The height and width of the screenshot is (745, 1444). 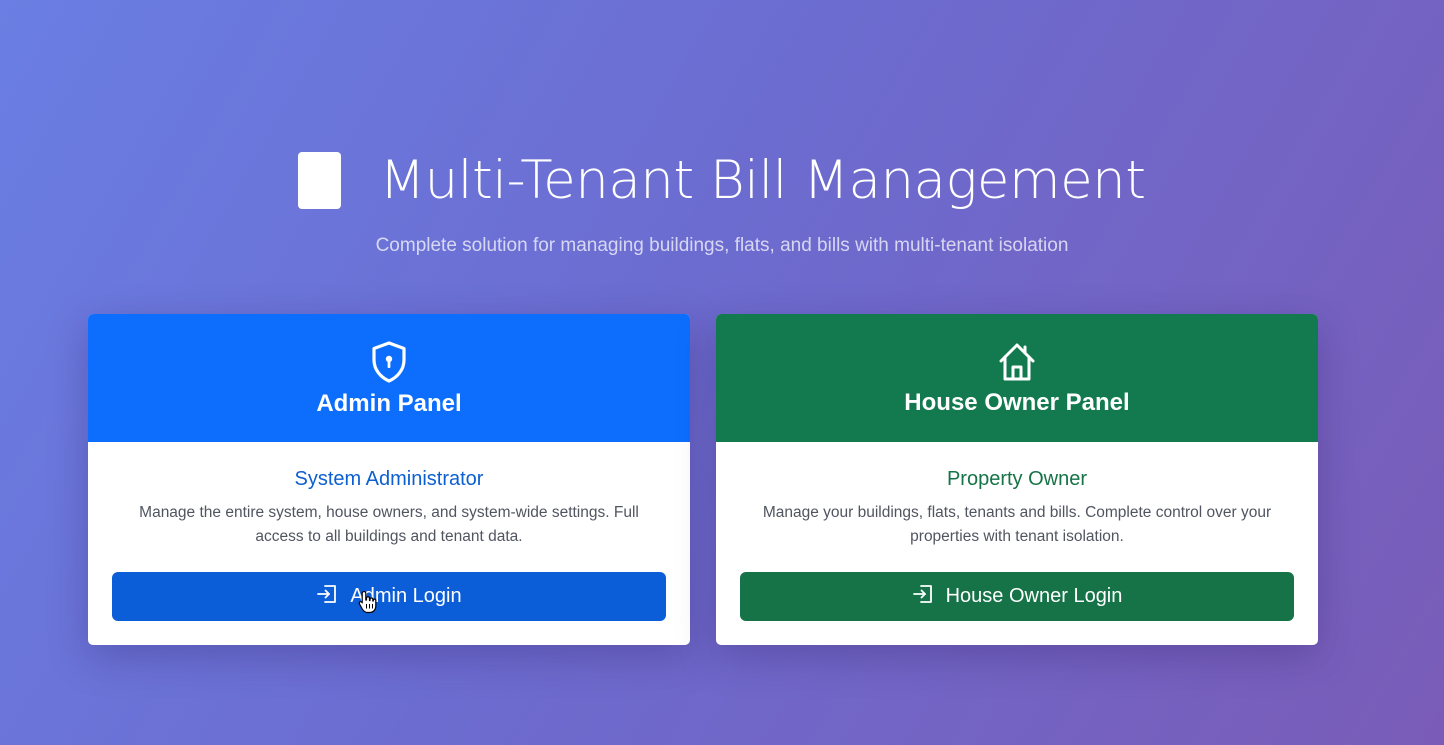 I want to click on house-owner-login-label: House Owner Login, so click(x=1034, y=596).